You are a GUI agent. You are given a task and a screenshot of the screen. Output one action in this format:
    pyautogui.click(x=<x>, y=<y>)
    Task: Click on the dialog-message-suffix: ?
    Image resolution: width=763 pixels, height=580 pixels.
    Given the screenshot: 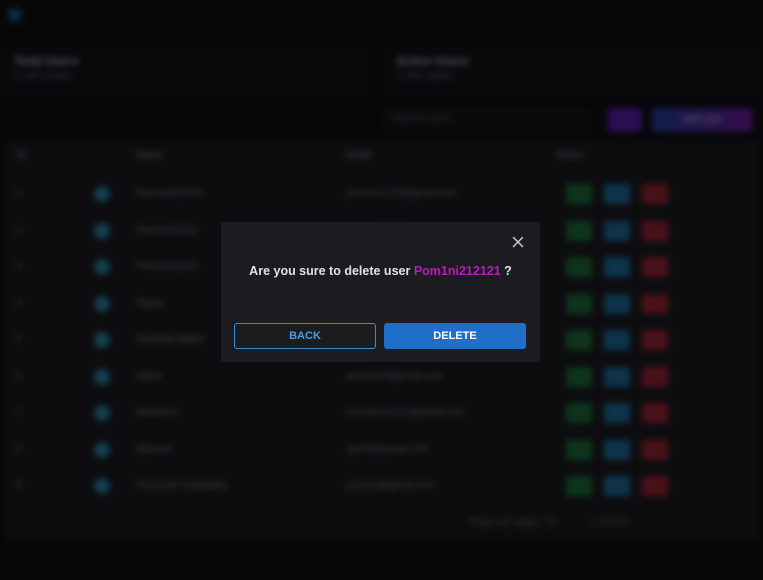 What is the action you would take?
    pyautogui.click(x=508, y=271)
    